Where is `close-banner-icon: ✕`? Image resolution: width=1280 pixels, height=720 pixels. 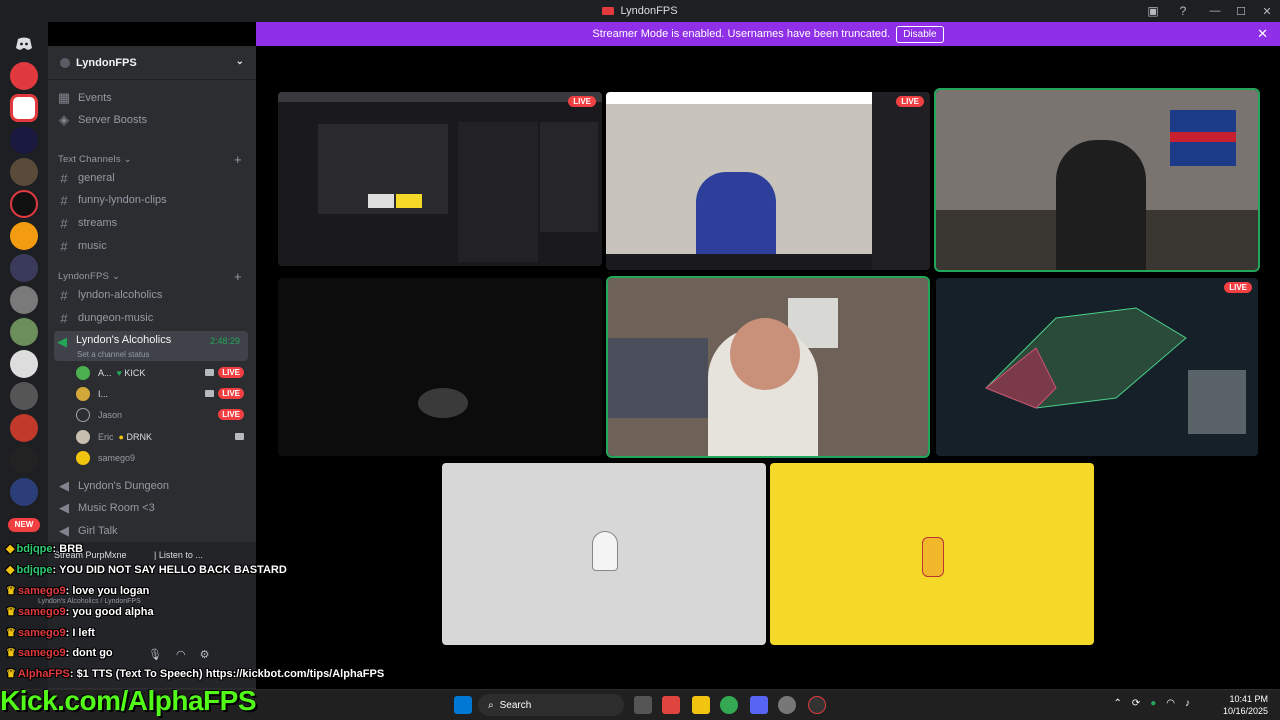
close-banner-icon: ✕ is located at coordinates (1262, 34).